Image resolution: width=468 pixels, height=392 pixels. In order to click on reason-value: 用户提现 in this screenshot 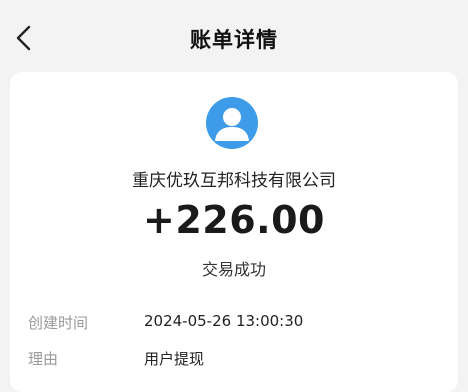, I will do `click(174, 359)`.